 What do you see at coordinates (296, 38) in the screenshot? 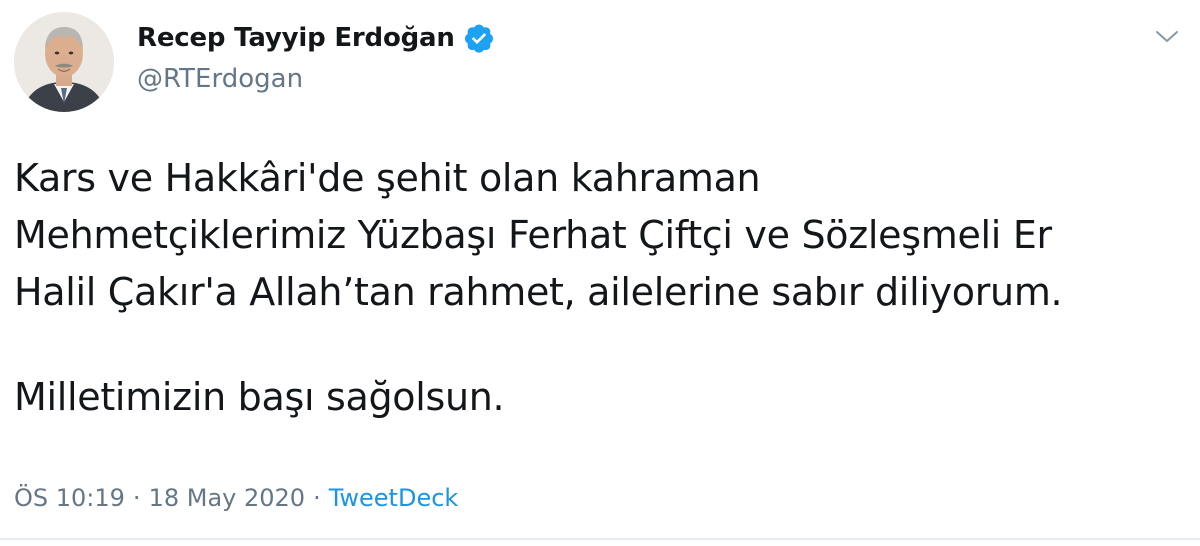
I see `author-display-name: Recep Tayyip Erdoğan` at bounding box center [296, 38].